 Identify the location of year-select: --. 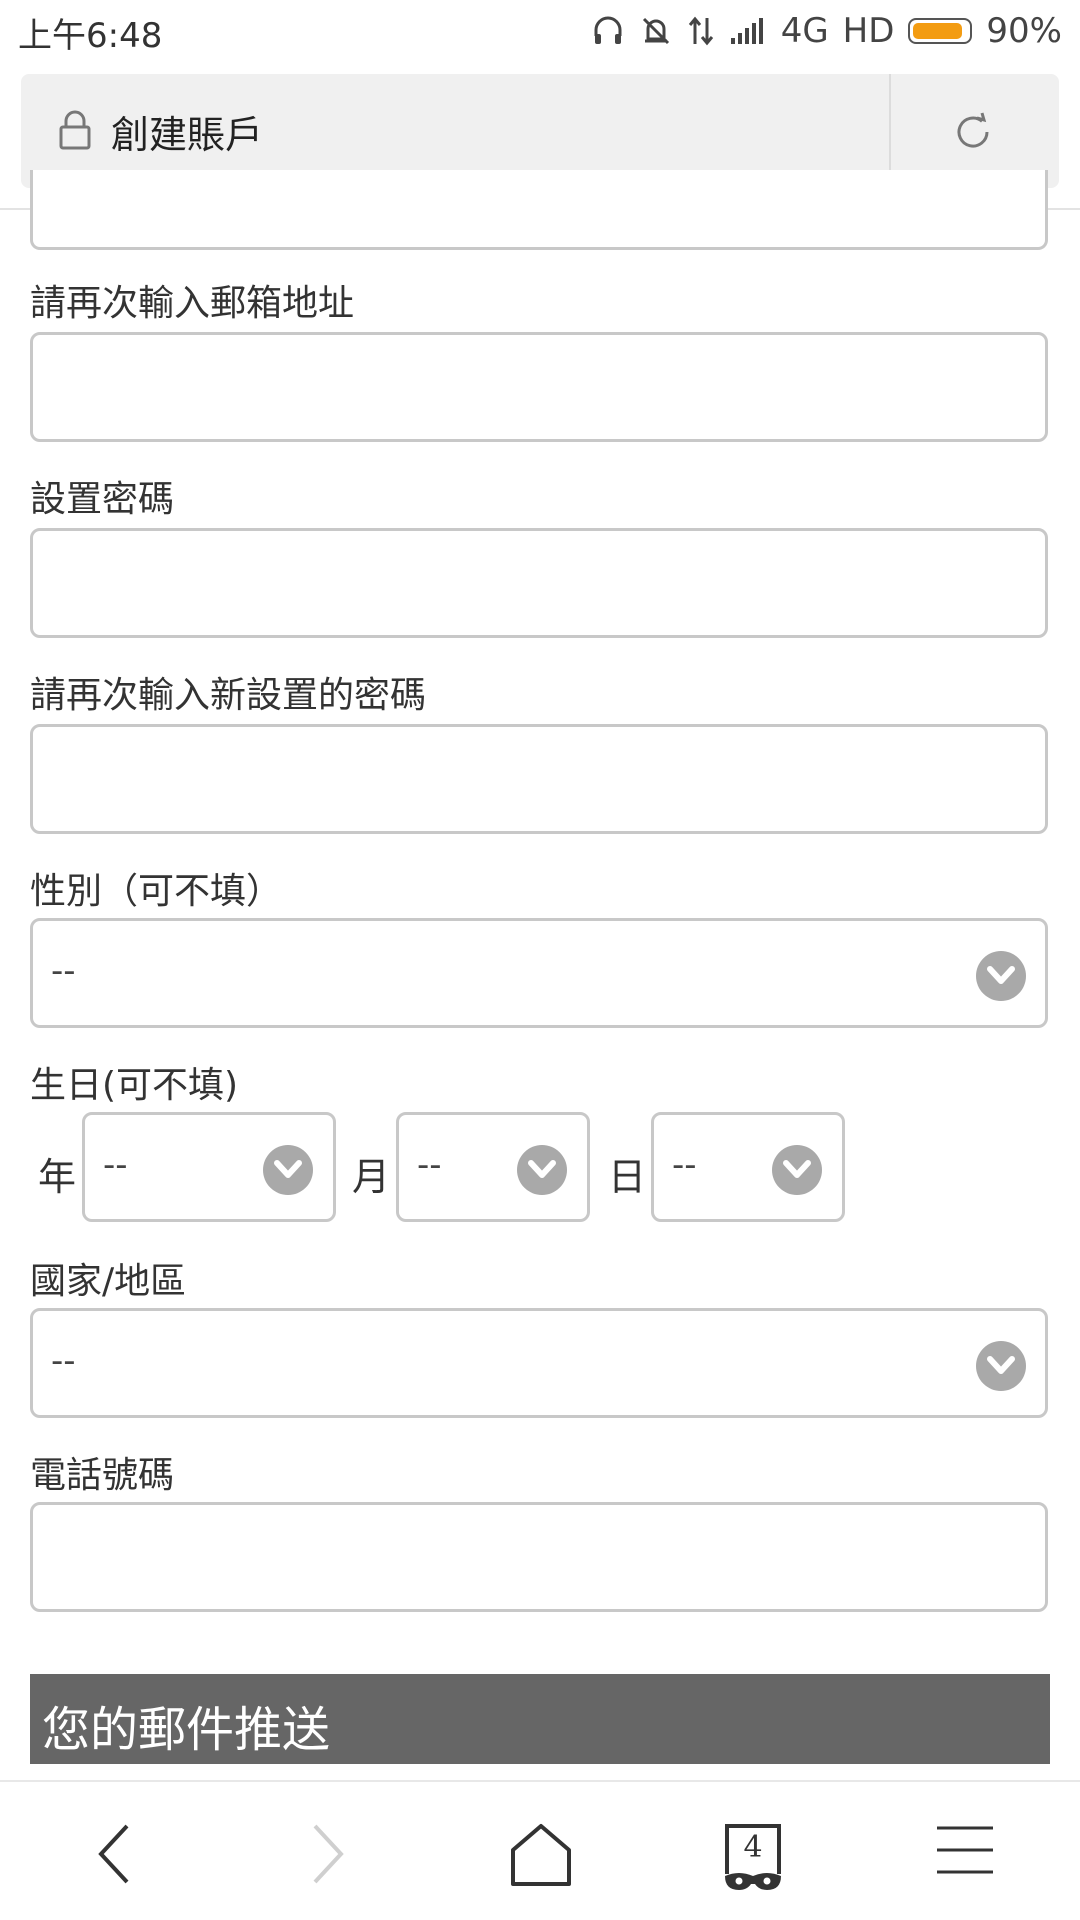
(209, 1167).